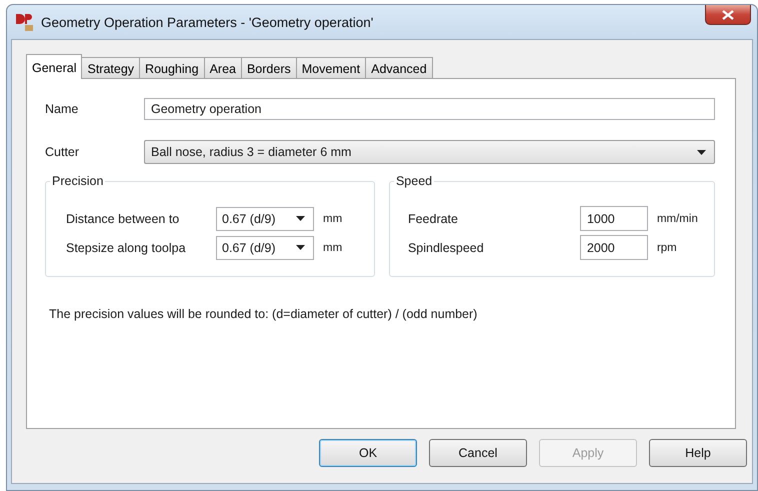 Image resolution: width=758 pixels, height=491 pixels. Describe the element at coordinates (122, 219) in the screenshot. I see `field-label: Distance between to` at that location.